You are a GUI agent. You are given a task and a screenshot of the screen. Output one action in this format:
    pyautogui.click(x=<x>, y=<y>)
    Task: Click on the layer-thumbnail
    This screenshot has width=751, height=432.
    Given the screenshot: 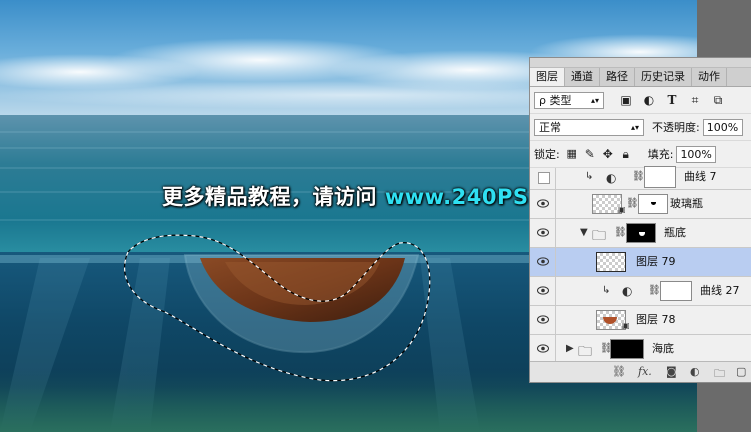 What is the action you would take?
    pyautogui.click(x=611, y=262)
    